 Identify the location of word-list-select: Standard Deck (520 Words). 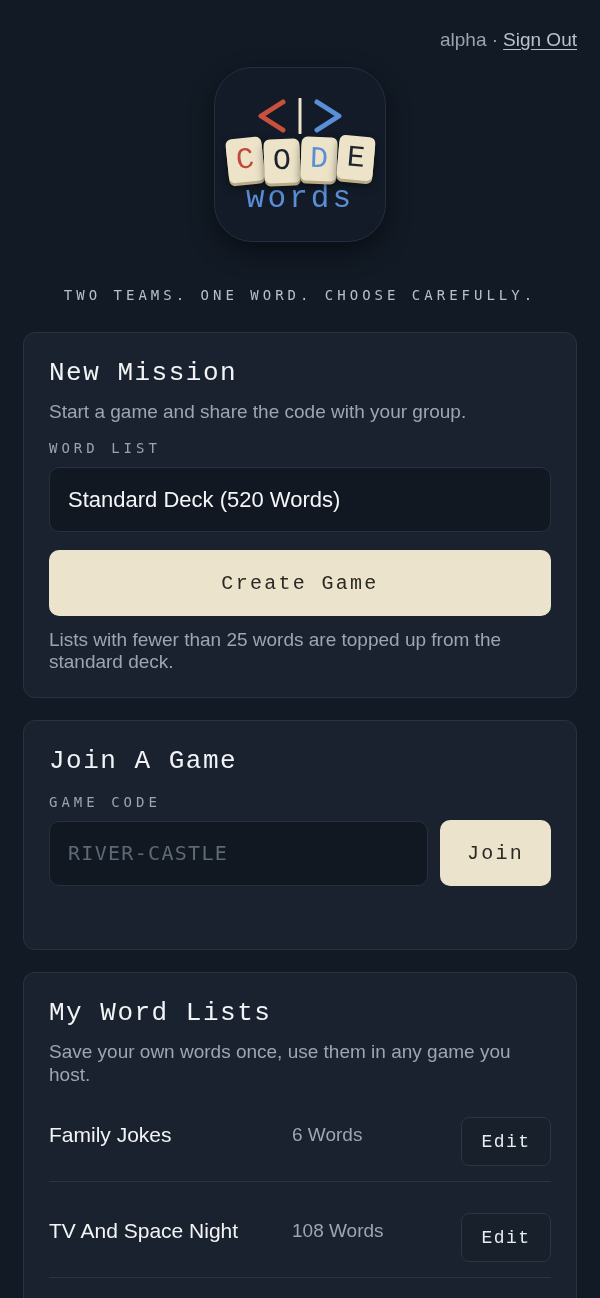
(300, 499).